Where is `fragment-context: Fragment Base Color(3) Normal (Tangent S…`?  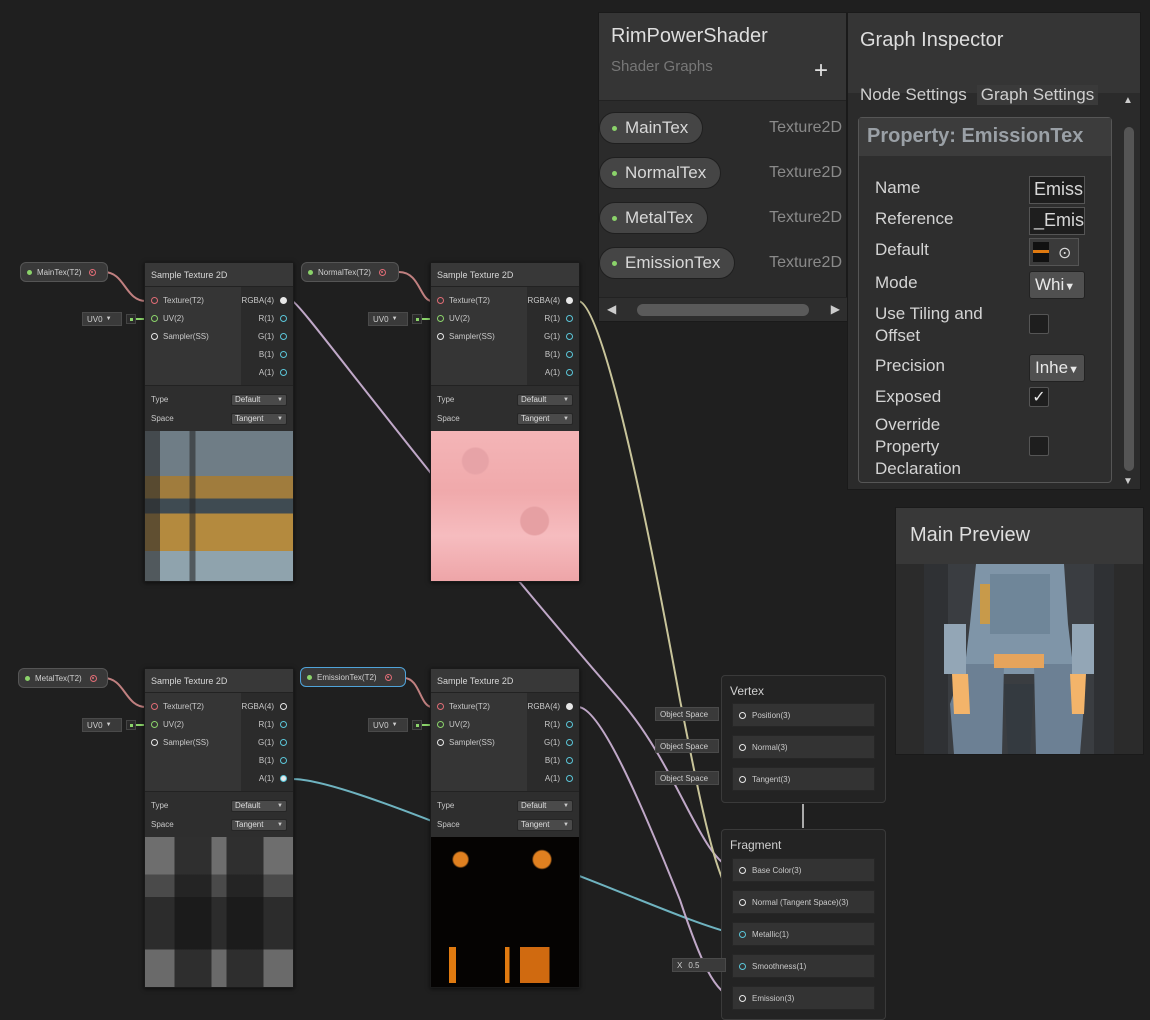 fragment-context: Fragment Base Color(3) Normal (Tangent S… is located at coordinates (803, 924).